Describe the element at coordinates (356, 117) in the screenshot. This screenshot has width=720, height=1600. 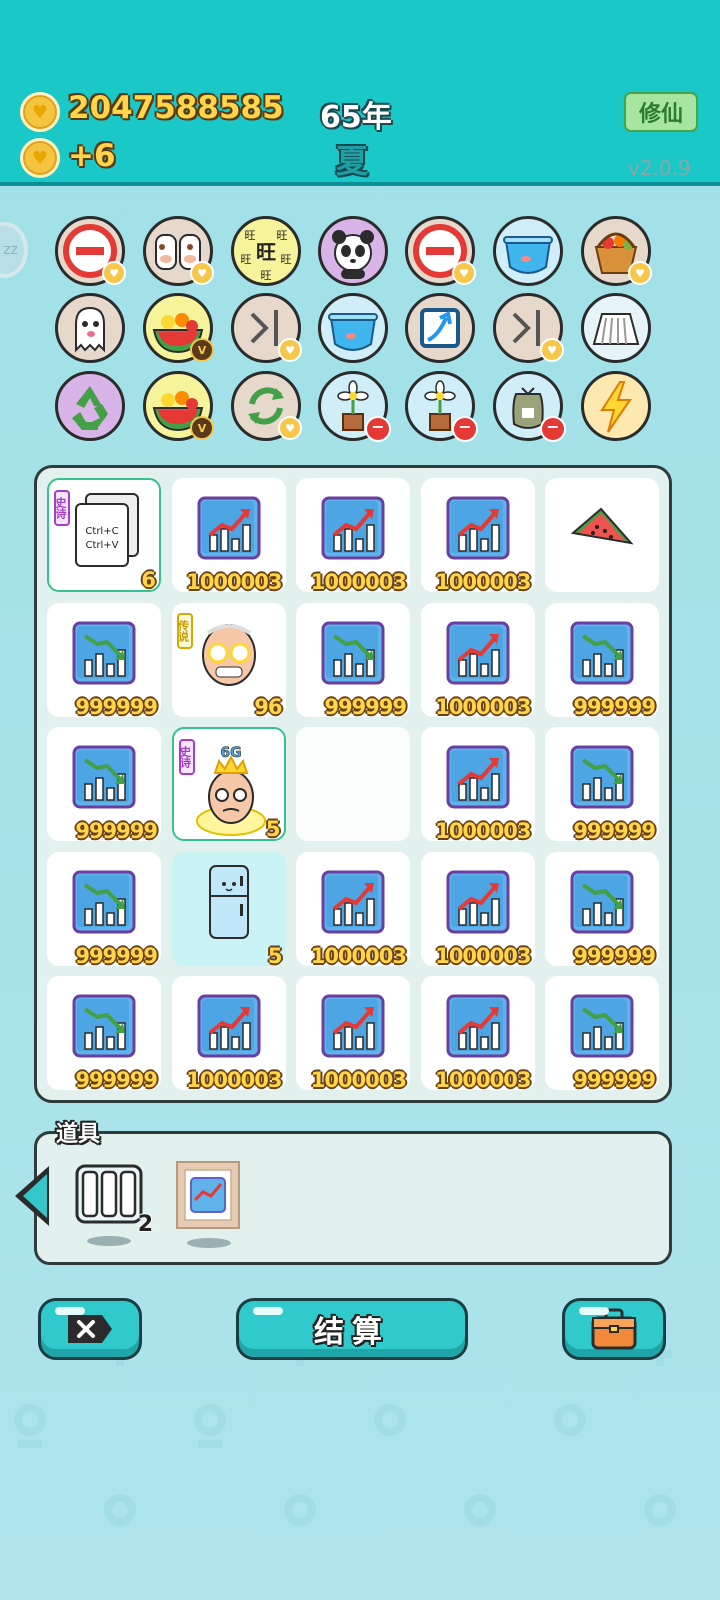
I see `year-label: 65年` at that location.